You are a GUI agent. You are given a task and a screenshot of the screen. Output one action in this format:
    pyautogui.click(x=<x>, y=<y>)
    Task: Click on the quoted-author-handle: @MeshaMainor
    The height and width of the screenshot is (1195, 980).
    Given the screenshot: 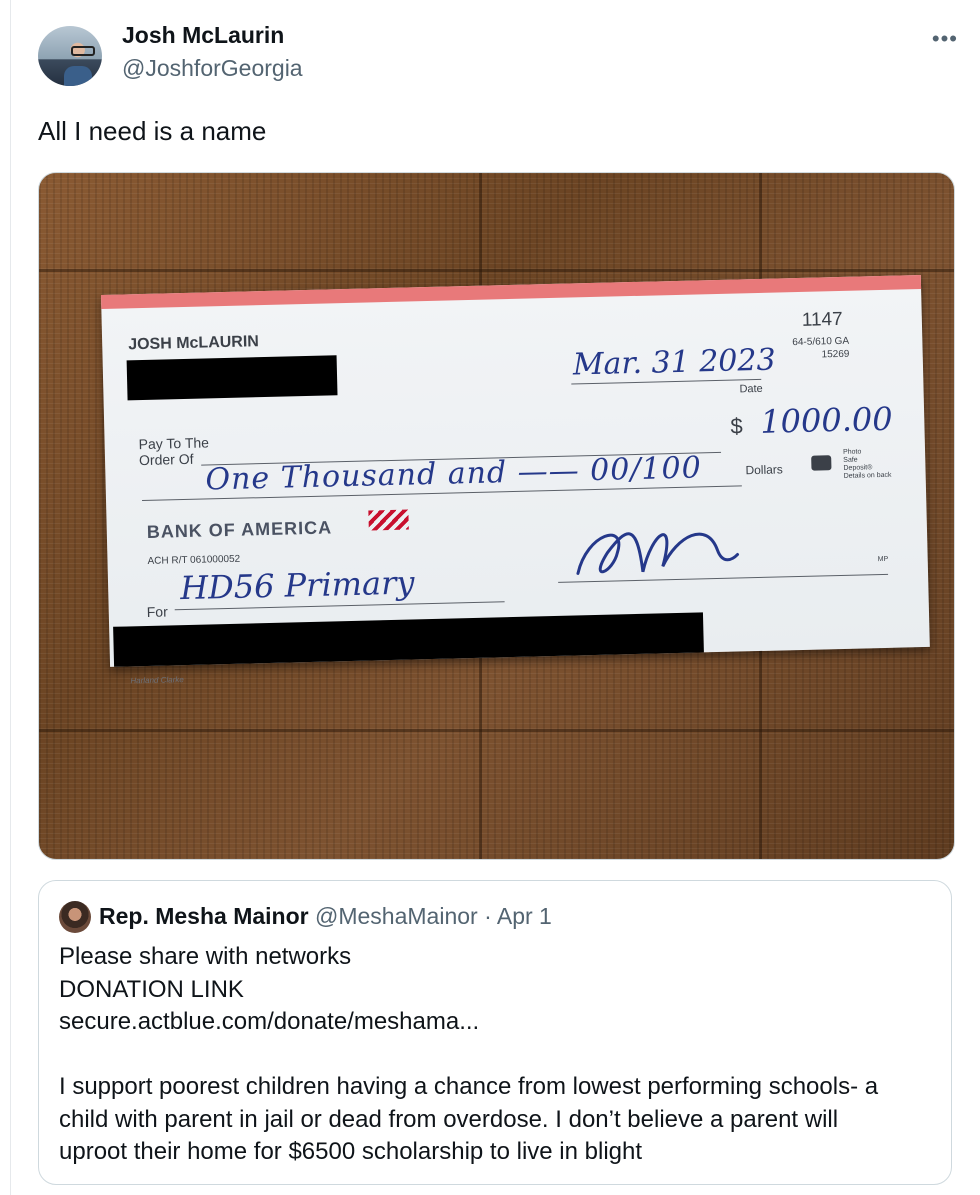 What is the action you would take?
    pyautogui.click(x=396, y=916)
    